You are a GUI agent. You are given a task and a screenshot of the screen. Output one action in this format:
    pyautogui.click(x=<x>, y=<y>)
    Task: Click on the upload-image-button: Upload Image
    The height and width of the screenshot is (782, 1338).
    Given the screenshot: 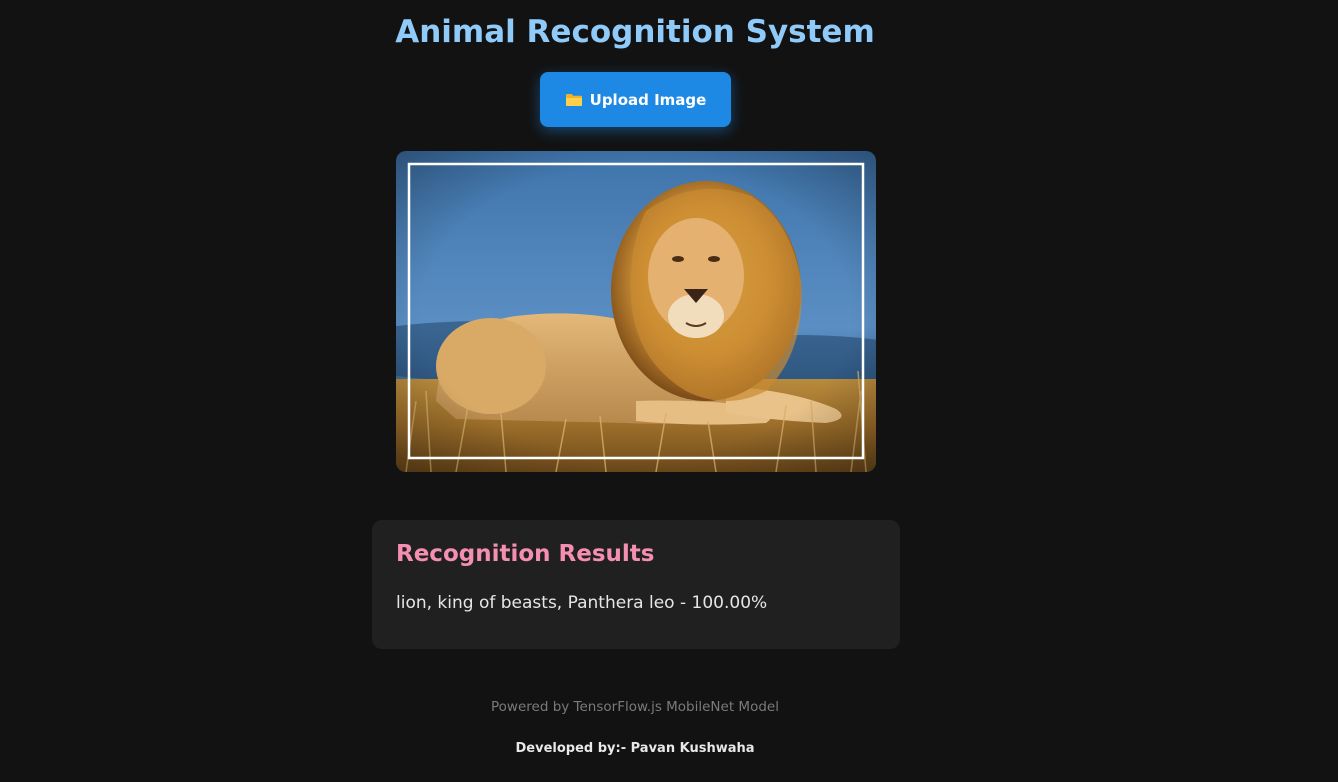 What is the action you would take?
    pyautogui.click(x=635, y=99)
    